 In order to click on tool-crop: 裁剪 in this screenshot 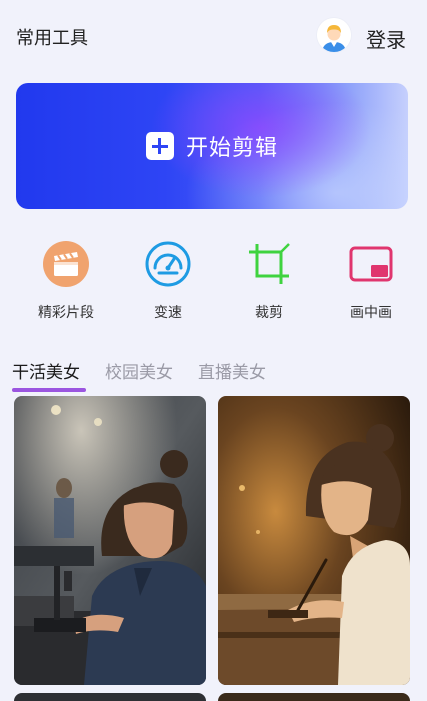, I will do `click(269, 281)`.